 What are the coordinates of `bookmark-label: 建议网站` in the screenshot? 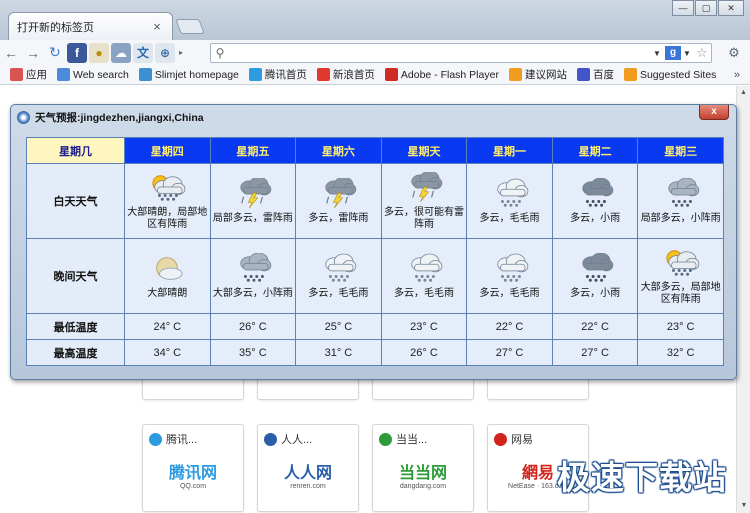 It's located at (545, 75).